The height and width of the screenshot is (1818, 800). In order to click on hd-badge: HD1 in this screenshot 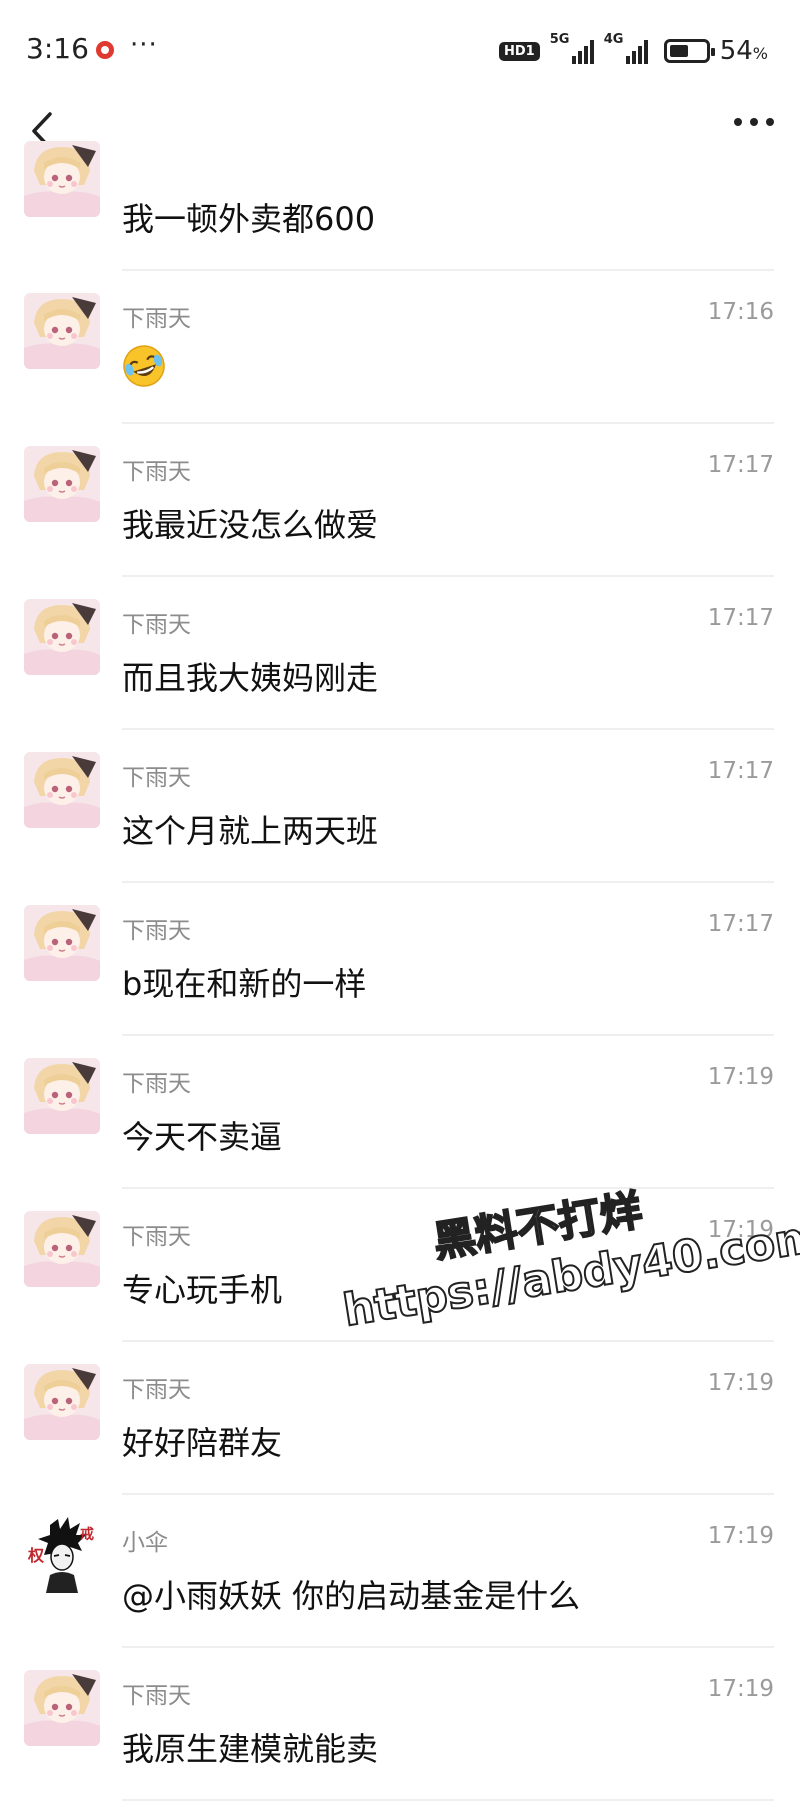, I will do `click(519, 51)`.